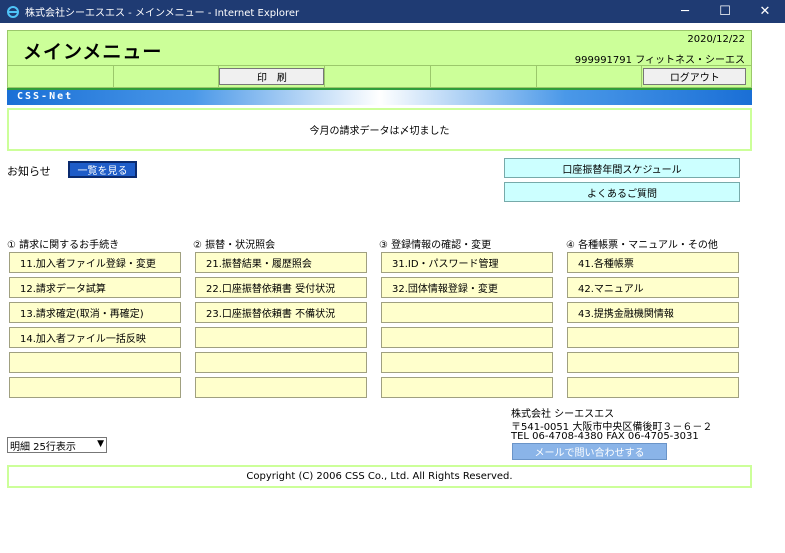  What do you see at coordinates (95, 262) in the screenshot?
I see `menu-item-11: 11.加入者ファイル登録・変更` at bounding box center [95, 262].